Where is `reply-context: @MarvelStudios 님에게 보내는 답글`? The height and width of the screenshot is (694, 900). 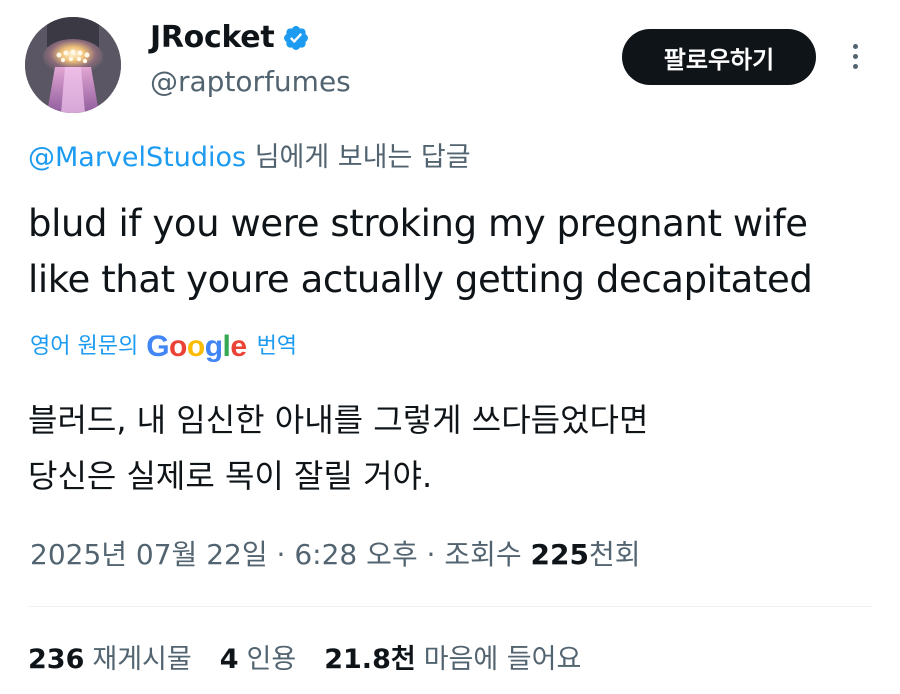 reply-context: @MarvelStudios 님에게 보내는 답글 is located at coordinates (249, 158).